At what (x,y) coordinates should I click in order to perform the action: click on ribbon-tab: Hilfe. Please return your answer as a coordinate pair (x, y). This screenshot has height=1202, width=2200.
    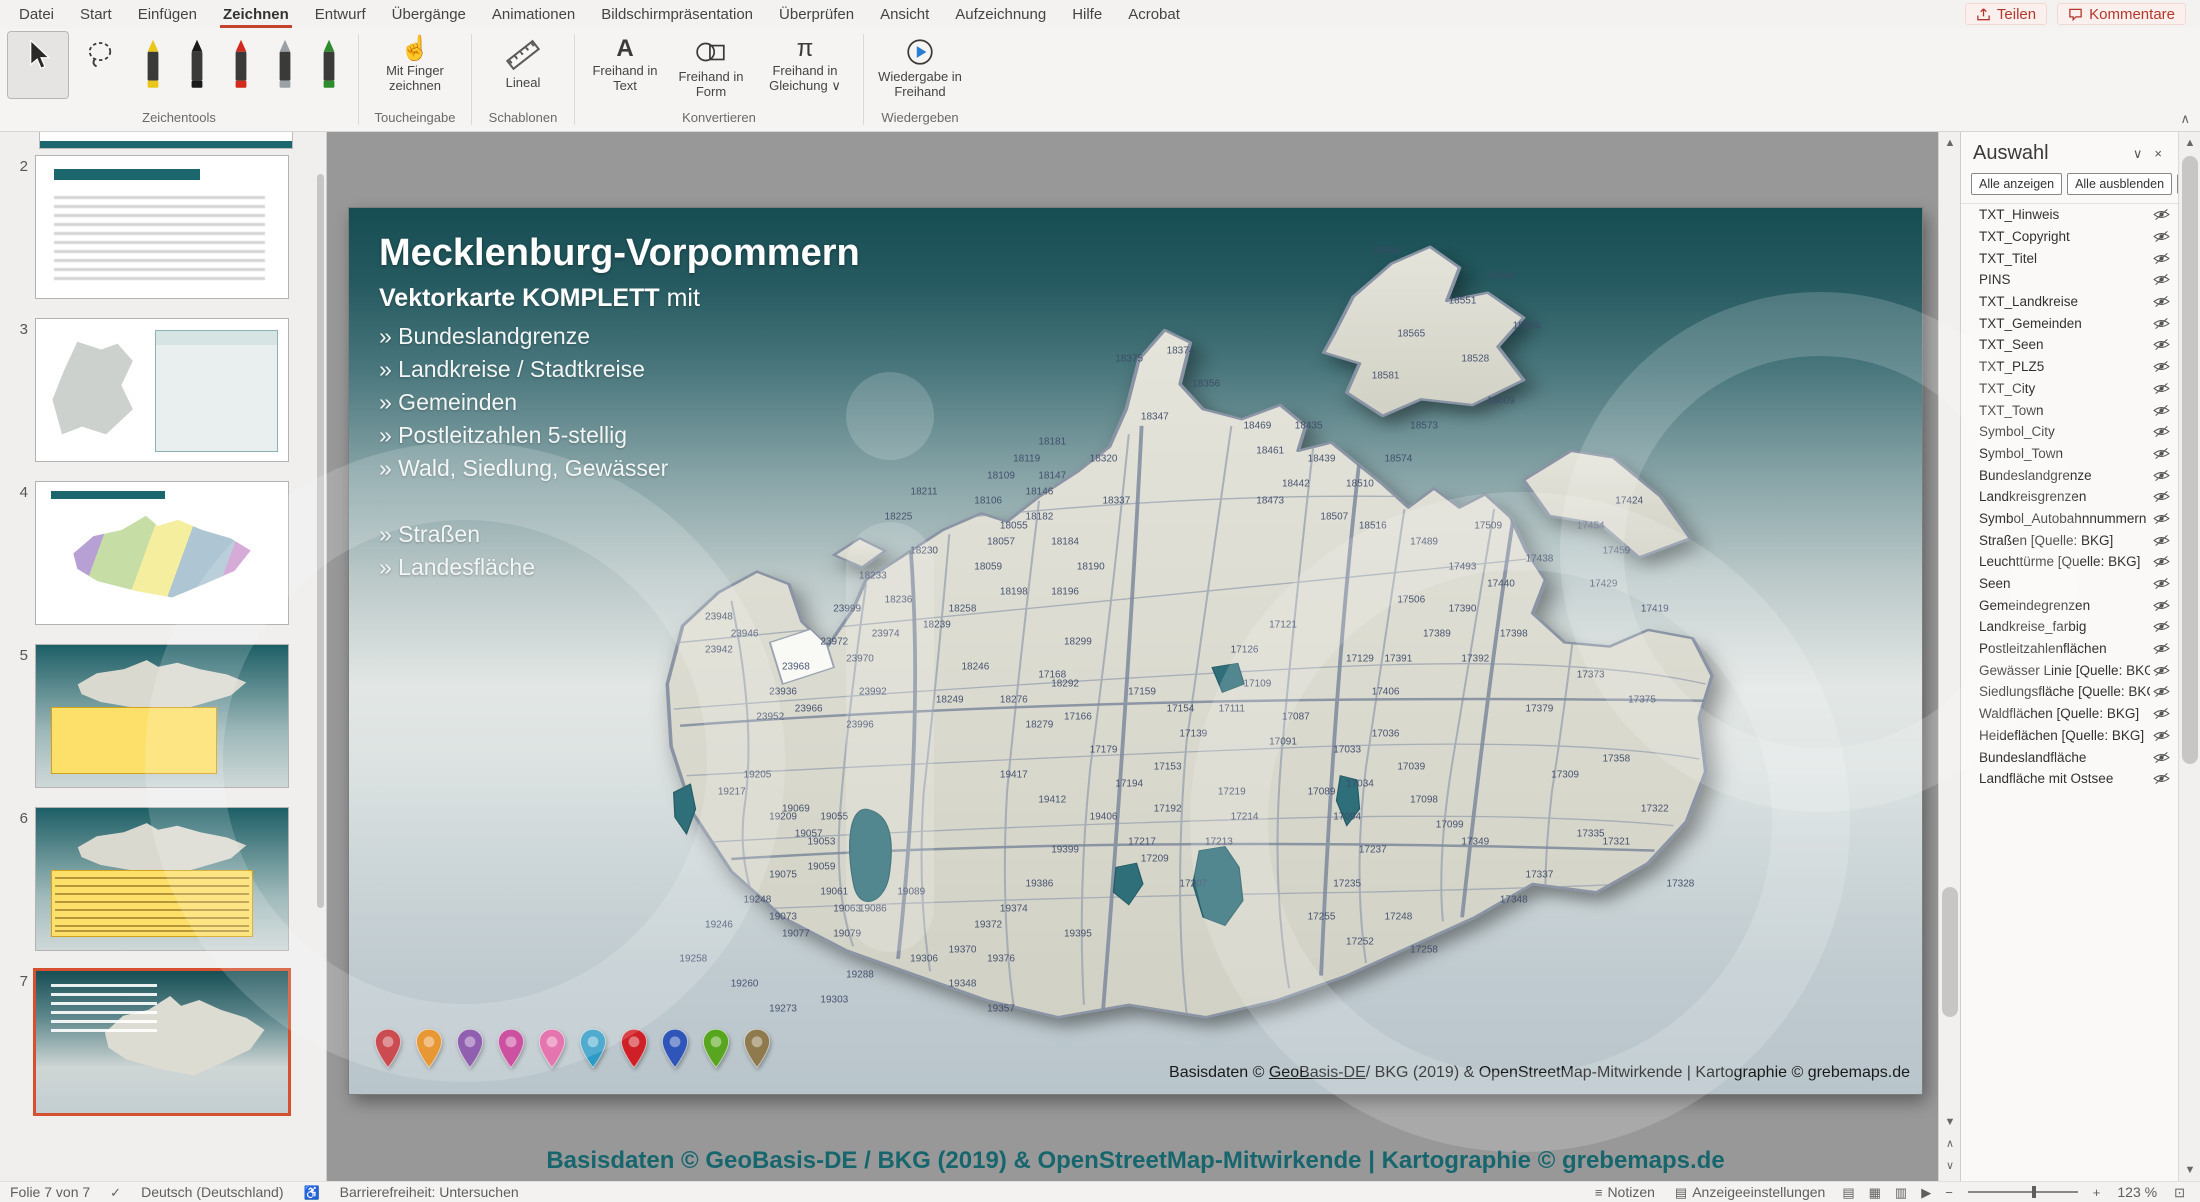
    Looking at the image, I should click on (1087, 14).